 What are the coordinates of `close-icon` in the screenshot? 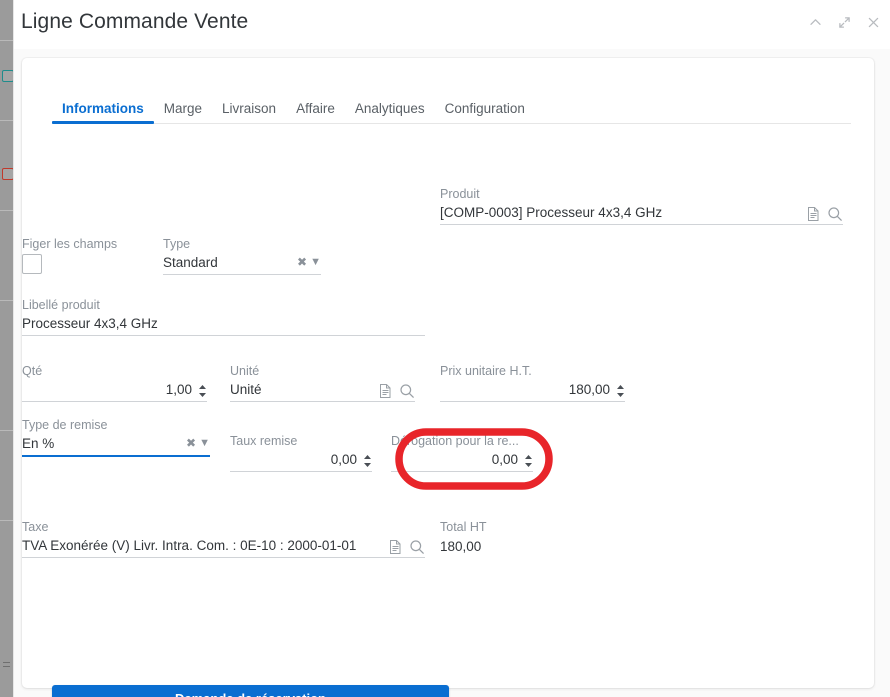 It's located at (873, 22).